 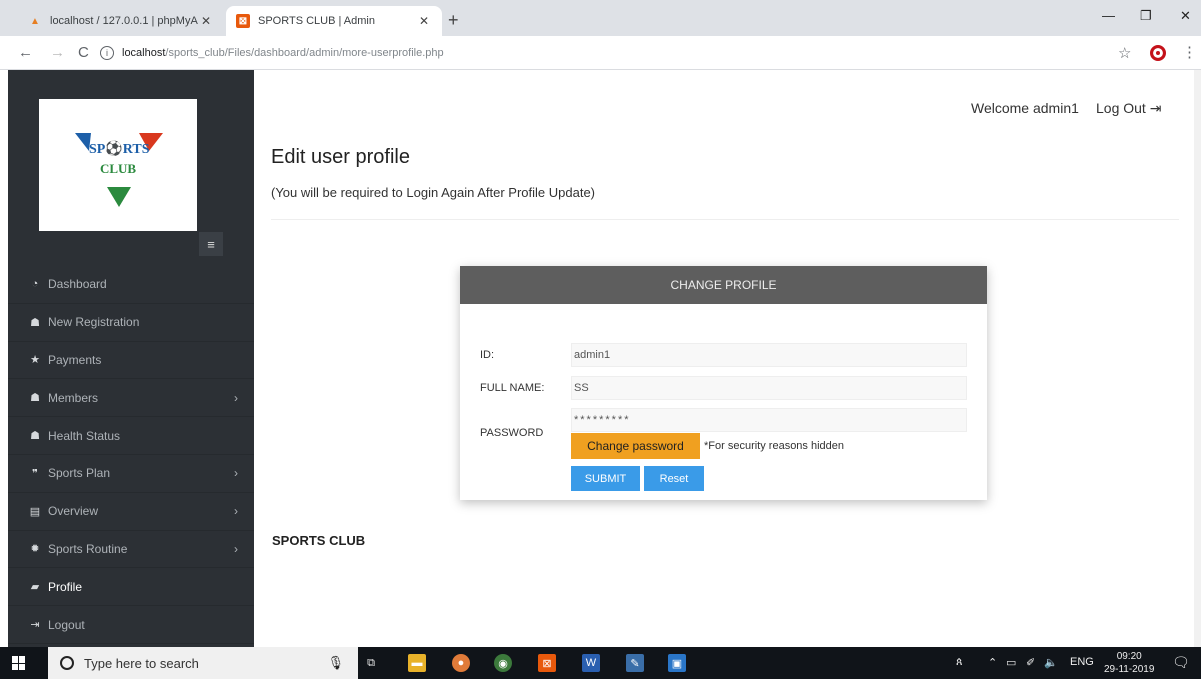 What do you see at coordinates (73, 397) in the screenshot?
I see `sidebar-item-label: Members` at bounding box center [73, 397].